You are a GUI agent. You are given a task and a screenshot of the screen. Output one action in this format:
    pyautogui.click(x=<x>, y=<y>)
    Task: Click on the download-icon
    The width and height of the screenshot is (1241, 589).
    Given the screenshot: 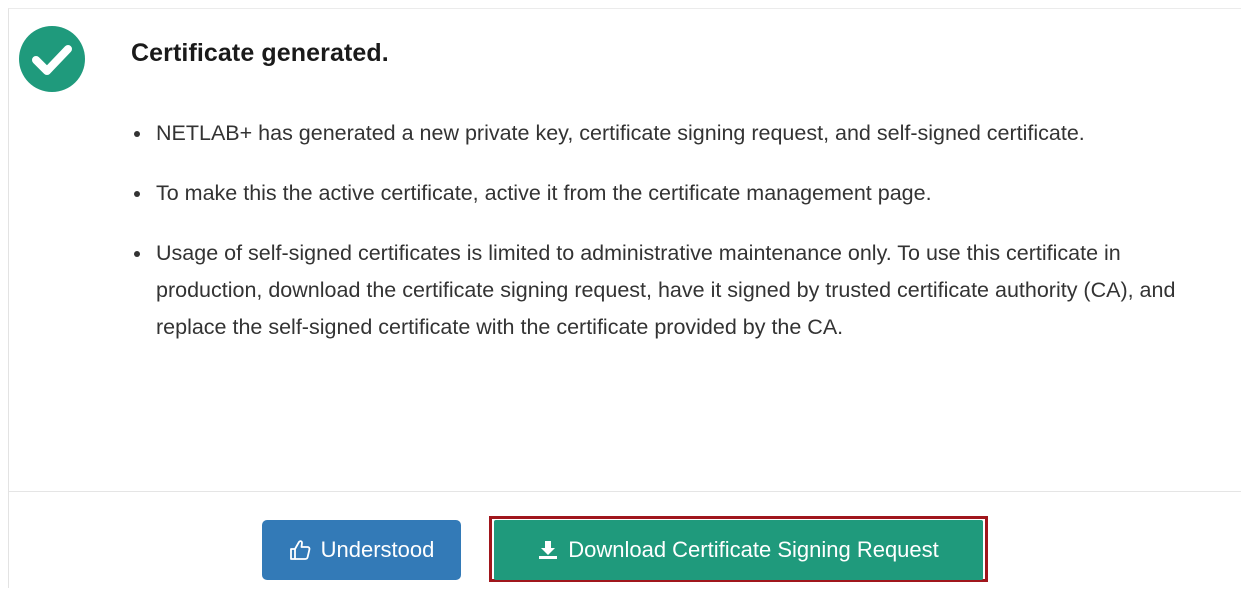 What is the action you would take?
    pyautogui.click(x=548, y=550)
    